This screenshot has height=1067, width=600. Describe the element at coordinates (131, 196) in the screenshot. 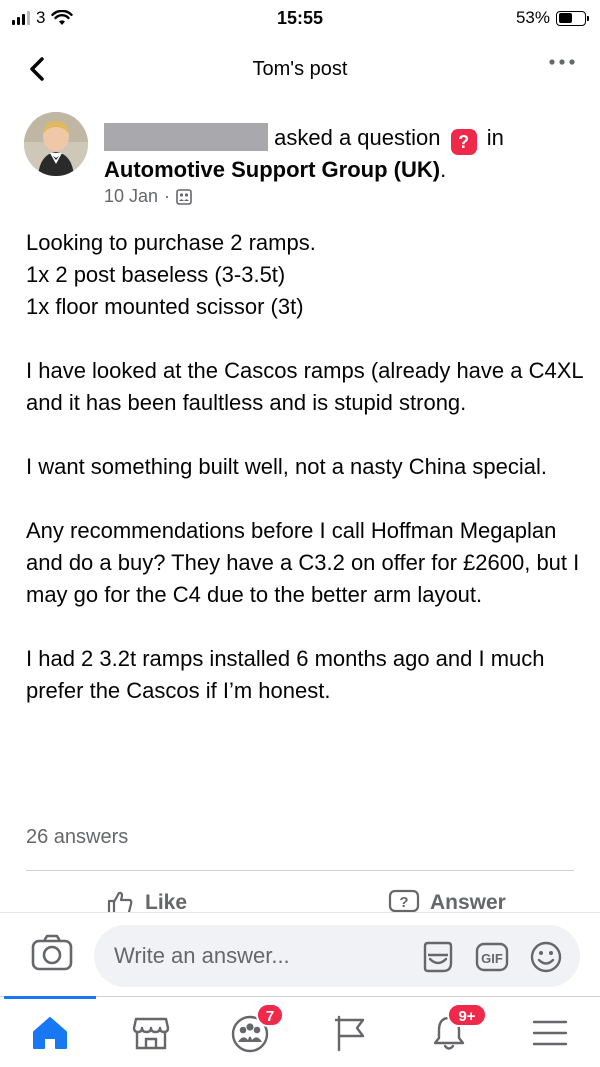

I see `post-date: 10 Jan` at that location.